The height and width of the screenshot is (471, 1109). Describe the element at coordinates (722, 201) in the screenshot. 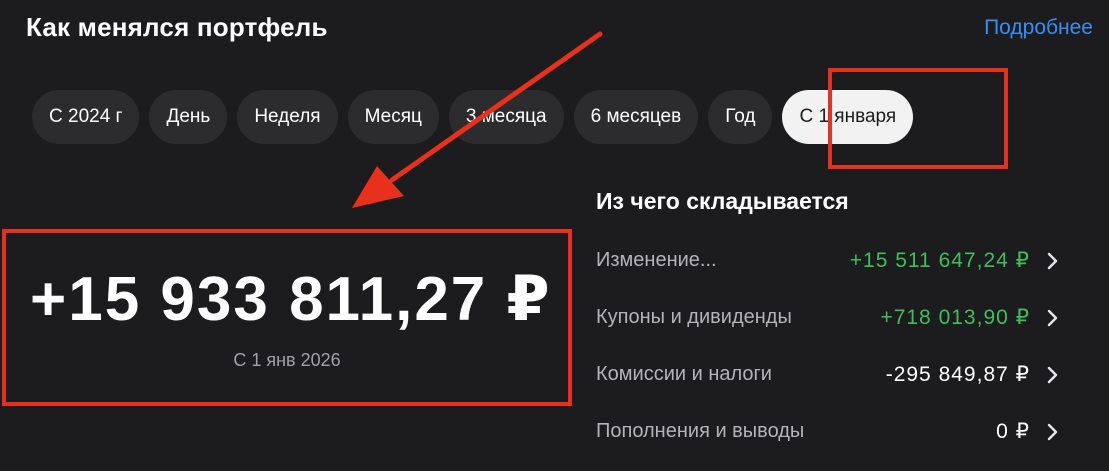

I see `breakdown-title: Из чего складывается` at that location.